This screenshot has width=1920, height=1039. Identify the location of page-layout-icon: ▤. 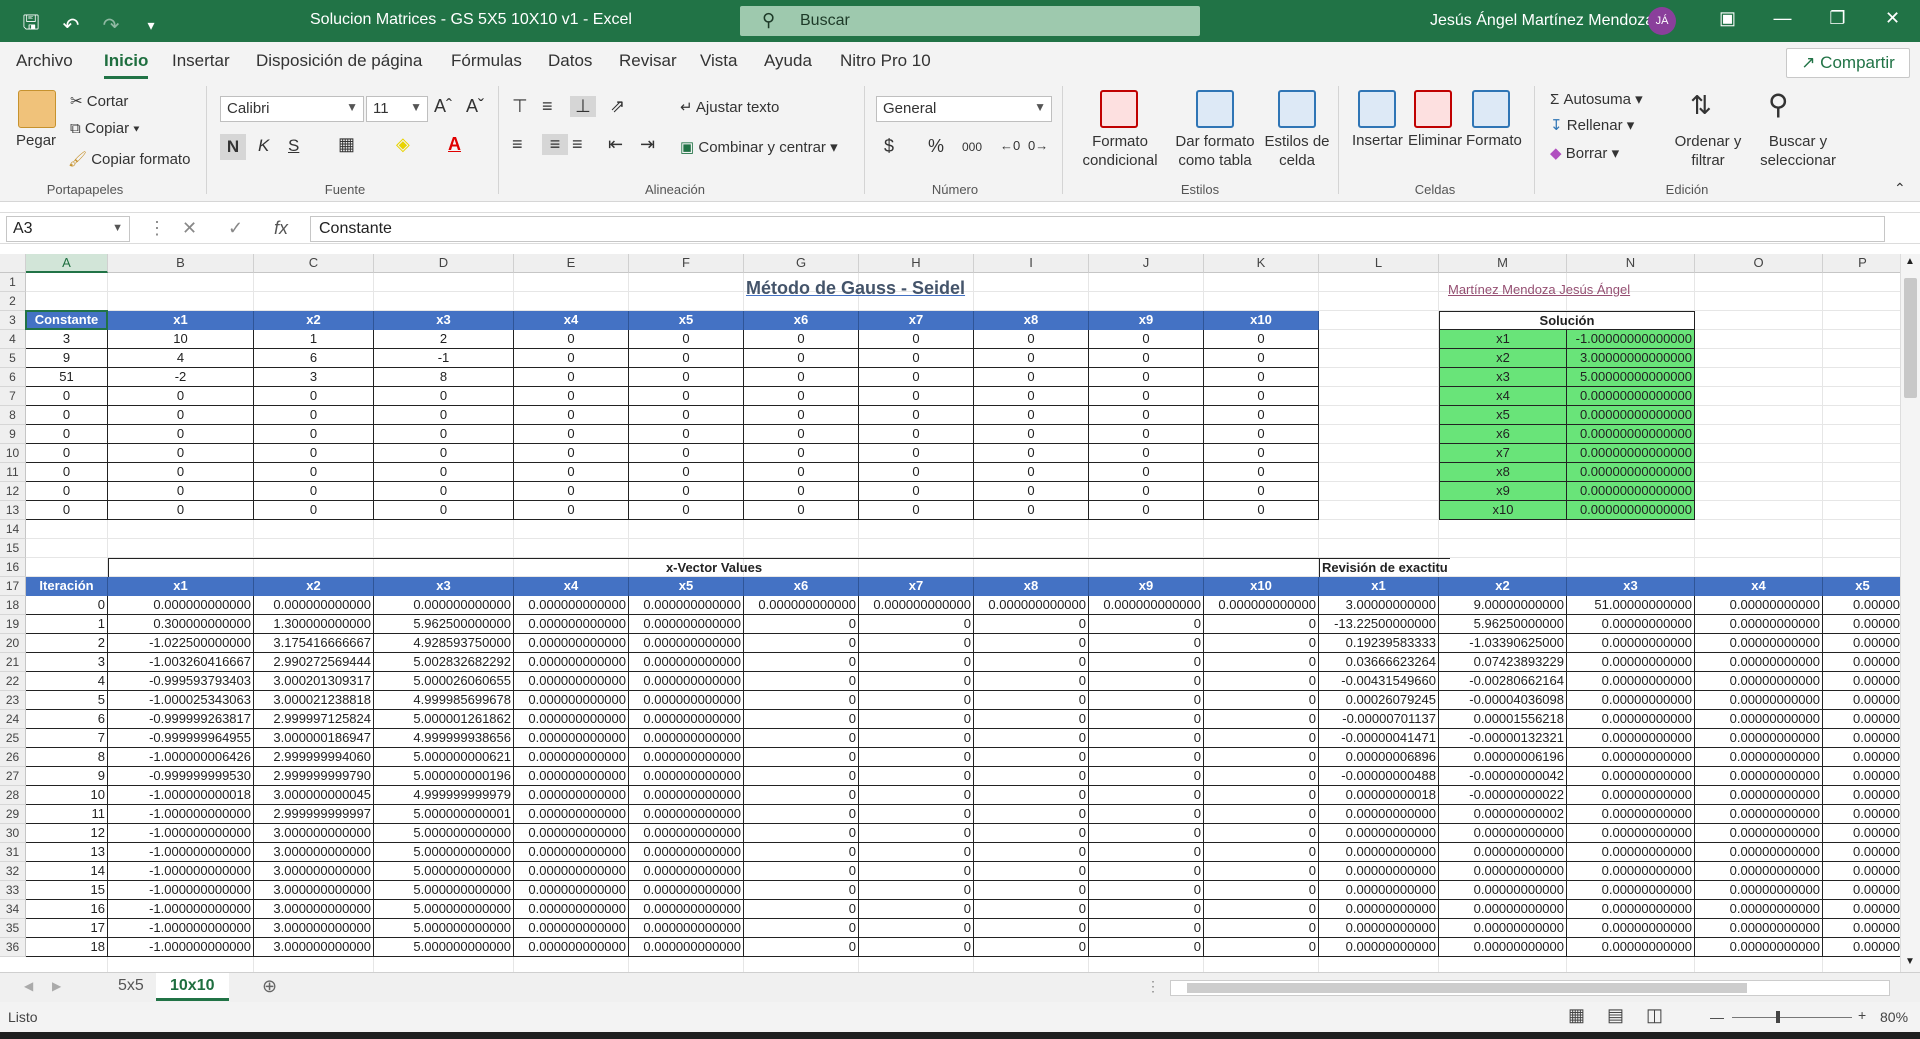
(1615, 1015).